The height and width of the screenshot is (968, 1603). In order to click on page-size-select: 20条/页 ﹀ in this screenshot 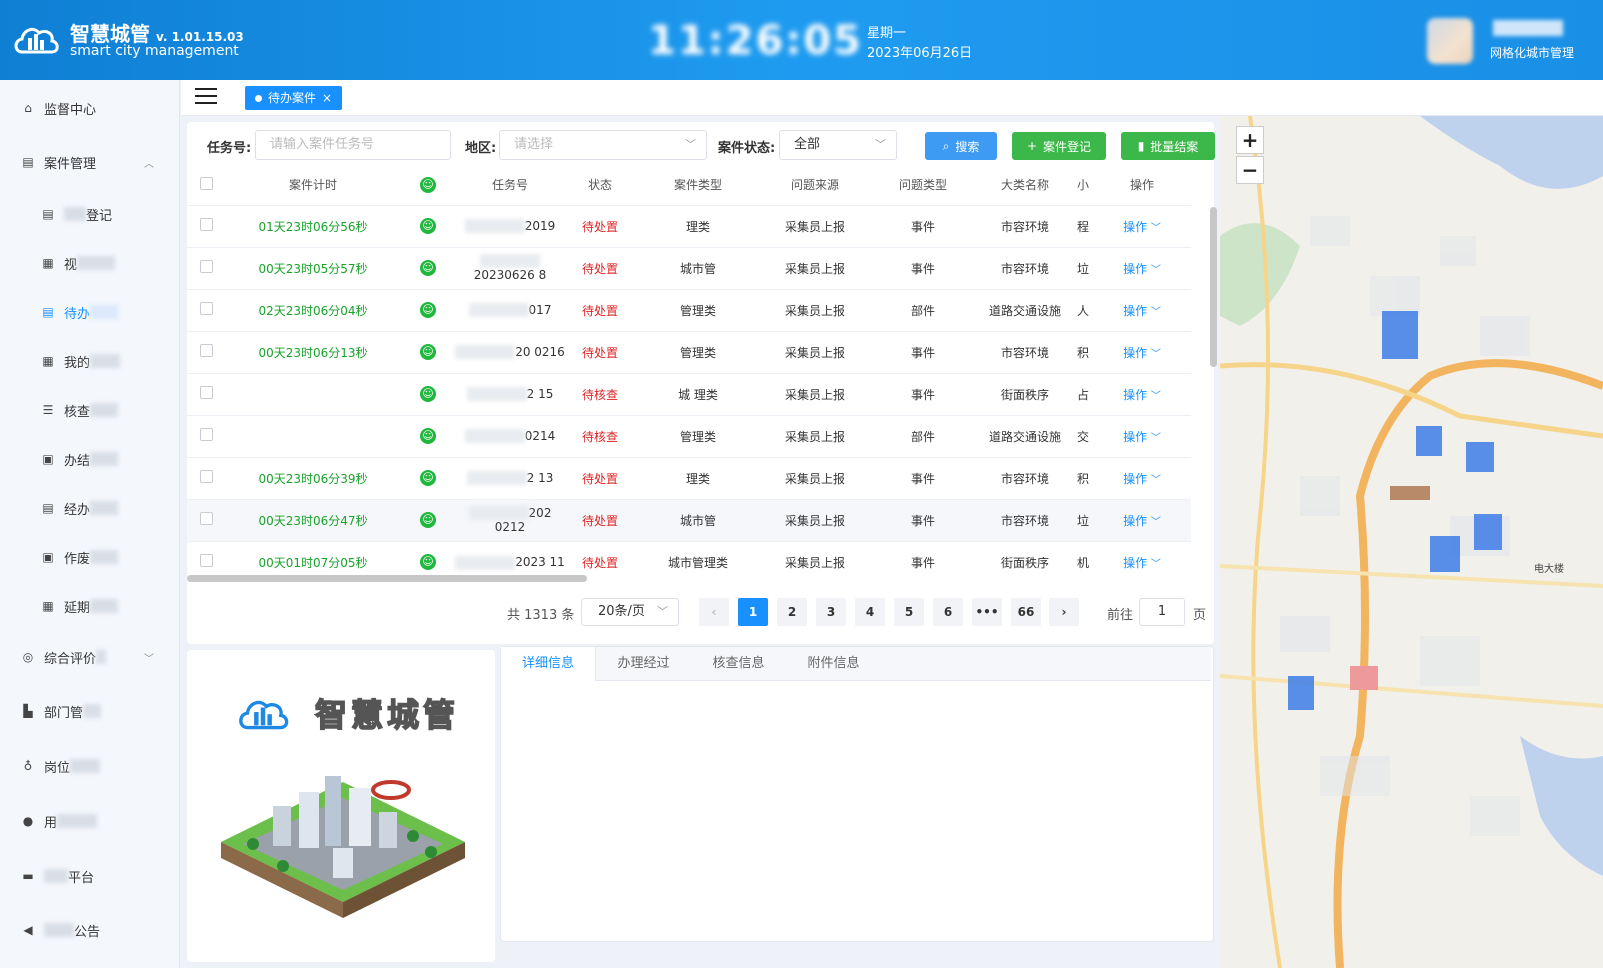, I will do `click(630, 612)`.